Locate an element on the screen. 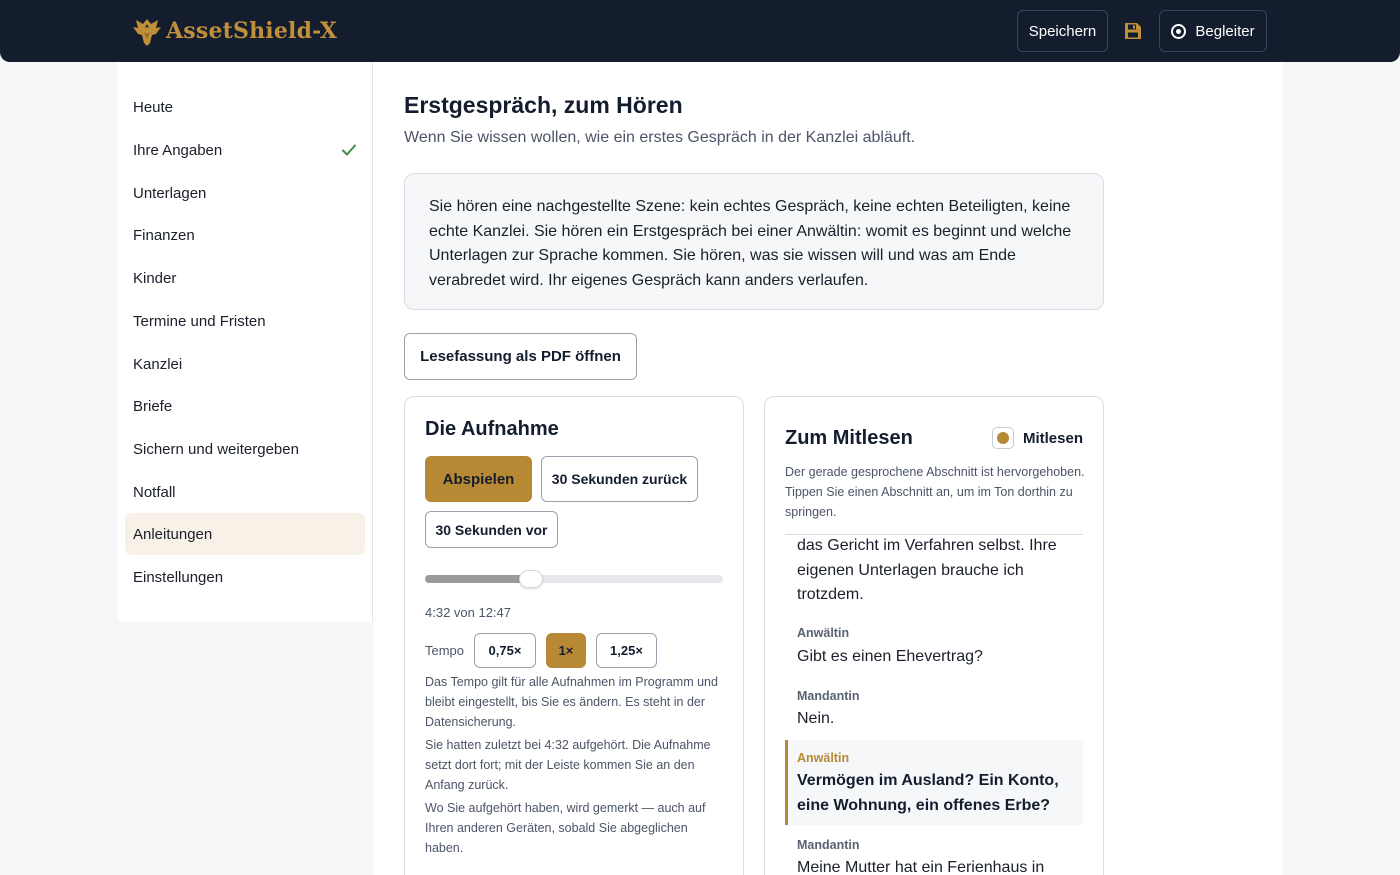 This screenshot has height=875, width=1400. open-pdf-button: Lesefassung als PDF öffnen is located at coordinates (520, 356).